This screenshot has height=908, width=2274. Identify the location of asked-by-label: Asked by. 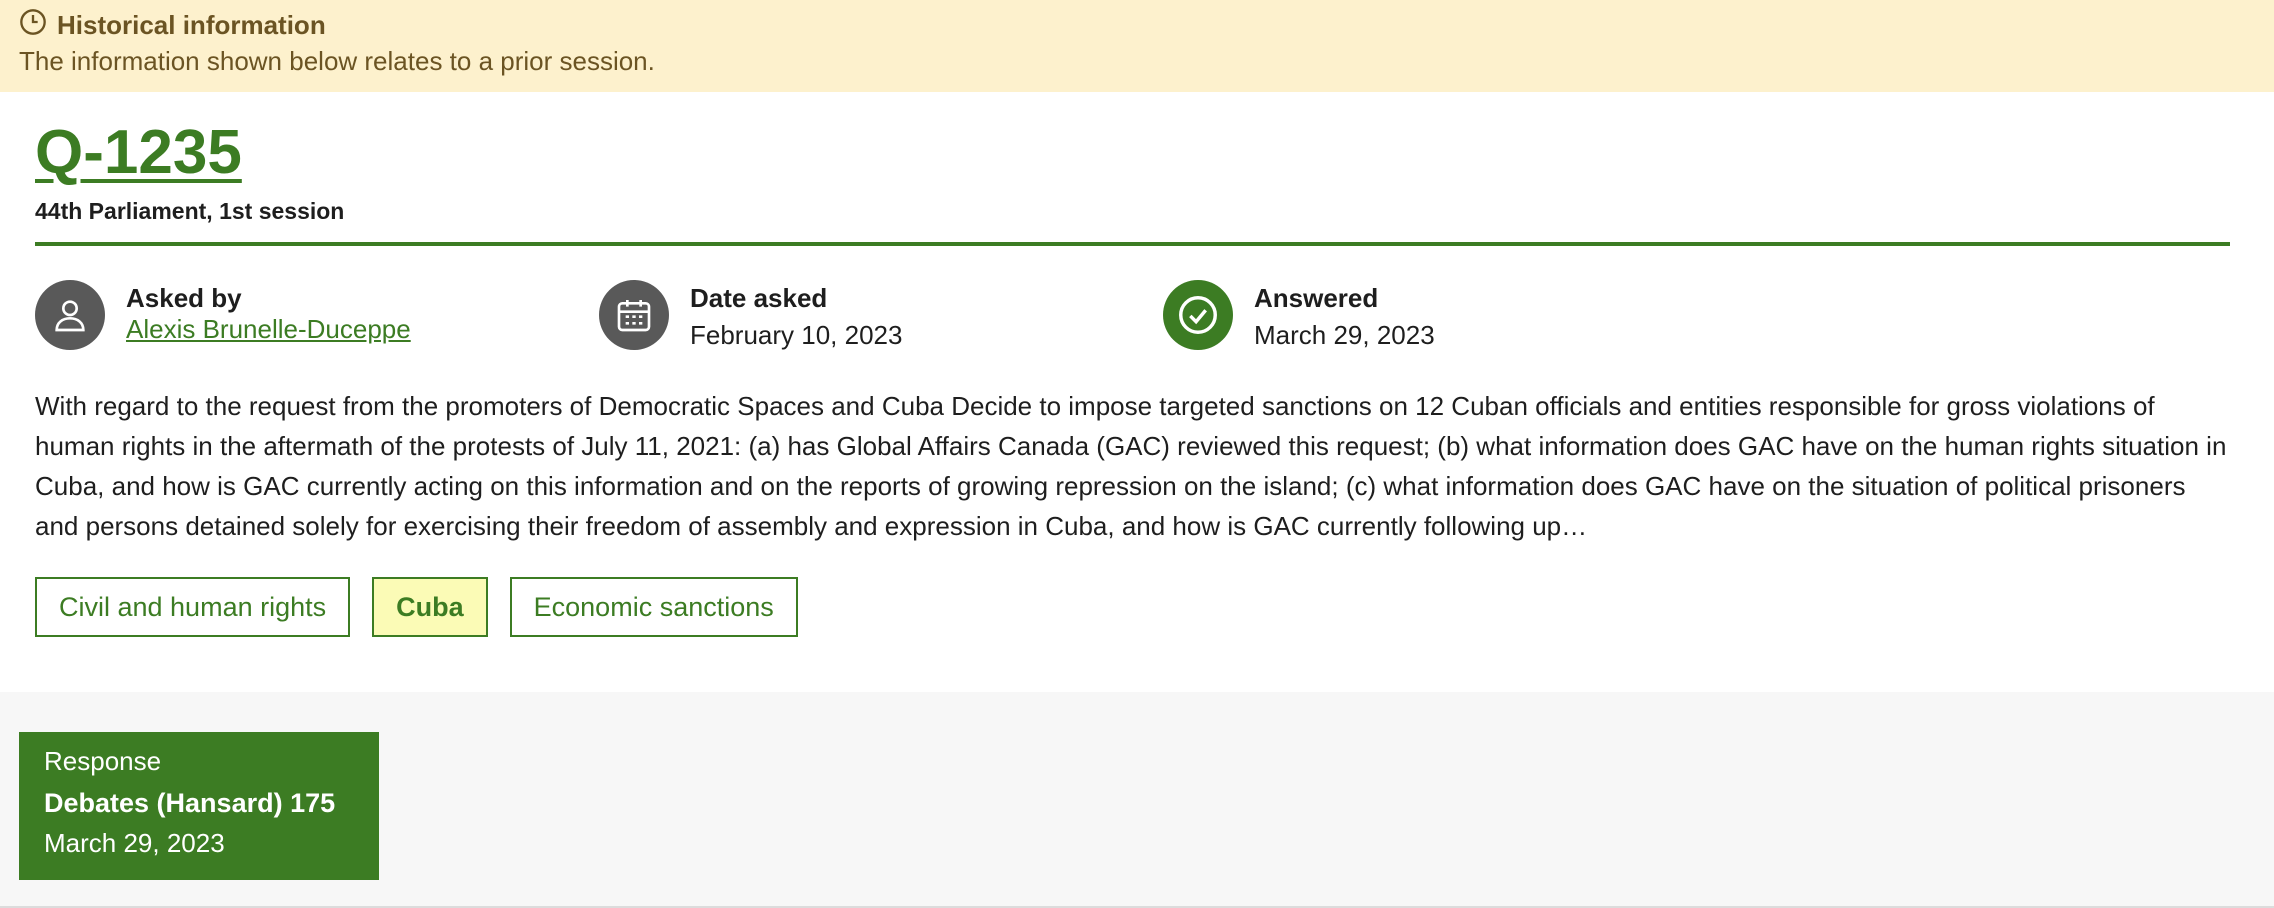
(184, 298).